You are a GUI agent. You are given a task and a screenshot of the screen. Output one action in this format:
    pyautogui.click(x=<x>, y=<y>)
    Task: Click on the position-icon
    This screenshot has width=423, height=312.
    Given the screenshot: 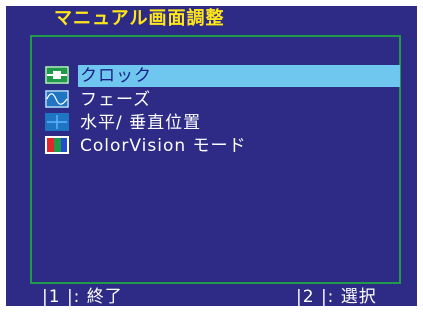 What is the action you would take?
    pyautogui.click(x=57, y=122)
    